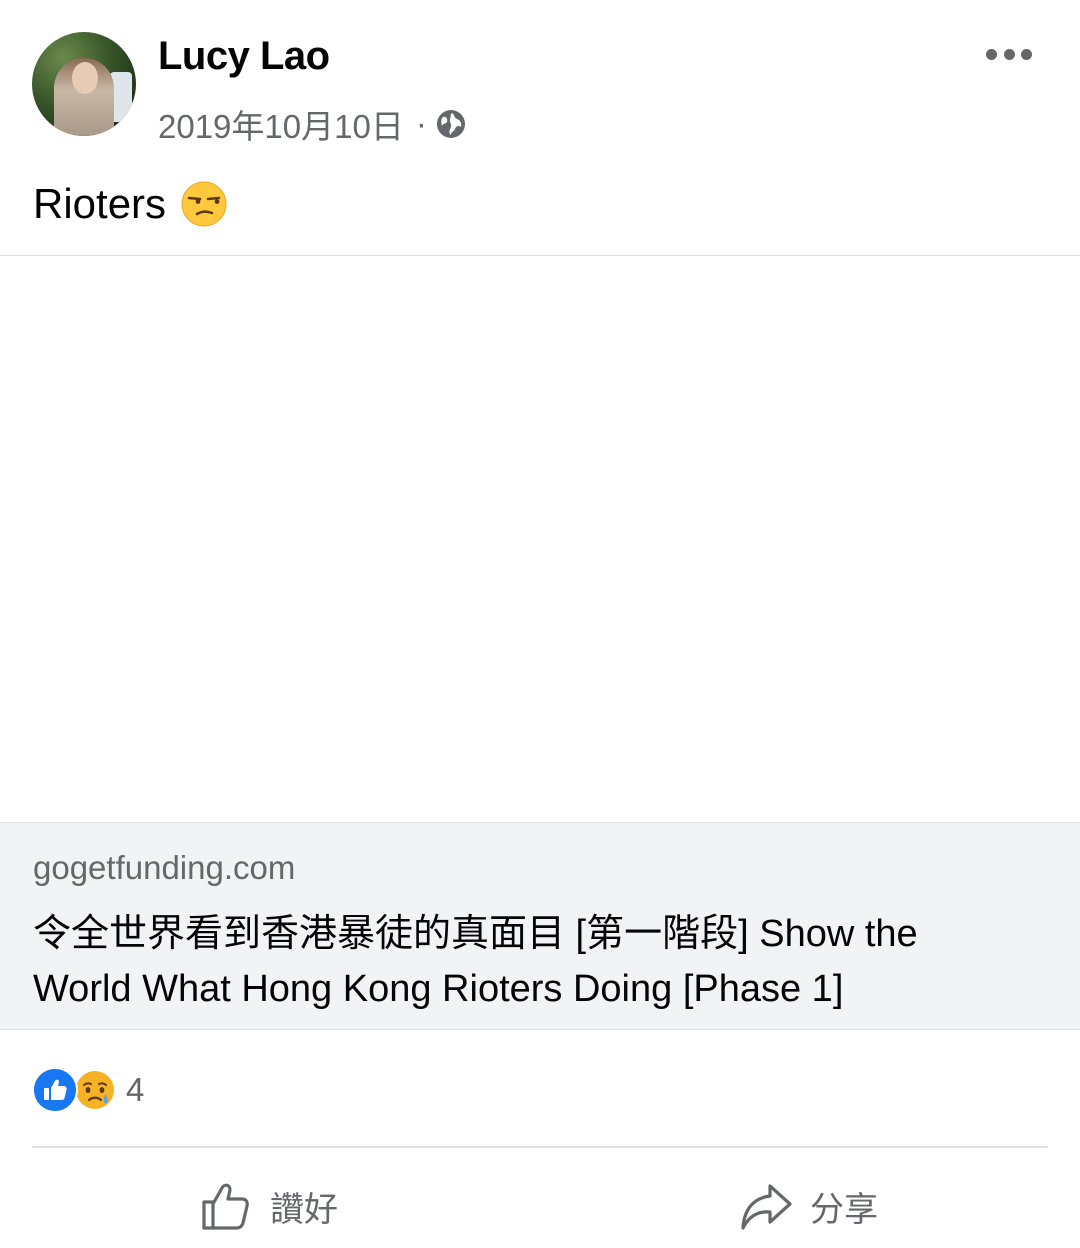 The width and height of the screenshot is (1080, 1248). Describe the element at coordinates (100, 203) in the screenshot. I see `post-message-text: Rioters` at that location.